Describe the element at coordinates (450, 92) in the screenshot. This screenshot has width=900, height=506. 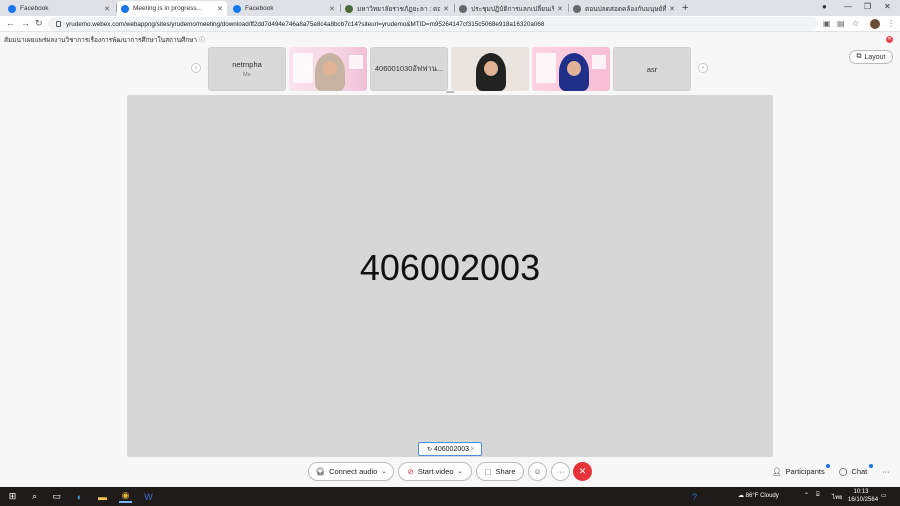
I see `resize-grip` at that location.